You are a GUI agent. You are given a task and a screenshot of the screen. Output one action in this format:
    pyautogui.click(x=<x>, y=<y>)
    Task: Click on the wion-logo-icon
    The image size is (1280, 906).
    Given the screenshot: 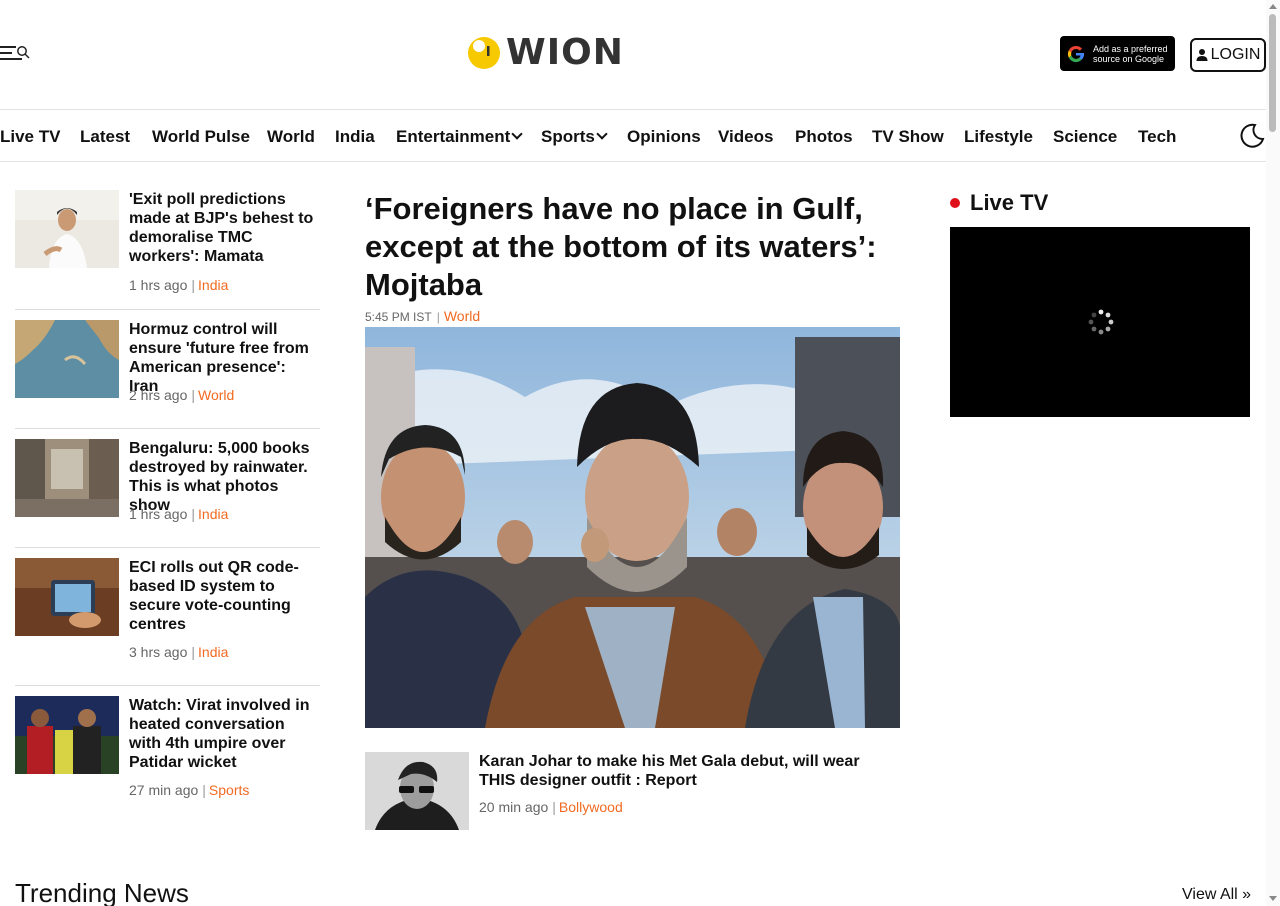 What is the action you would take?
    pyautogui.click(x=484, y=53)
    